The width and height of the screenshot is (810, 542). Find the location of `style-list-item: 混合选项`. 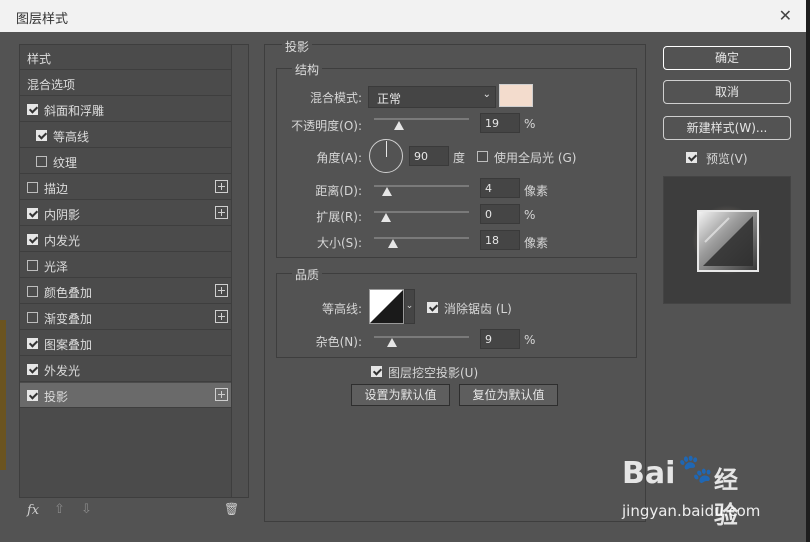

style-list-item: 混合选项 is located at coordinates (126, 83).